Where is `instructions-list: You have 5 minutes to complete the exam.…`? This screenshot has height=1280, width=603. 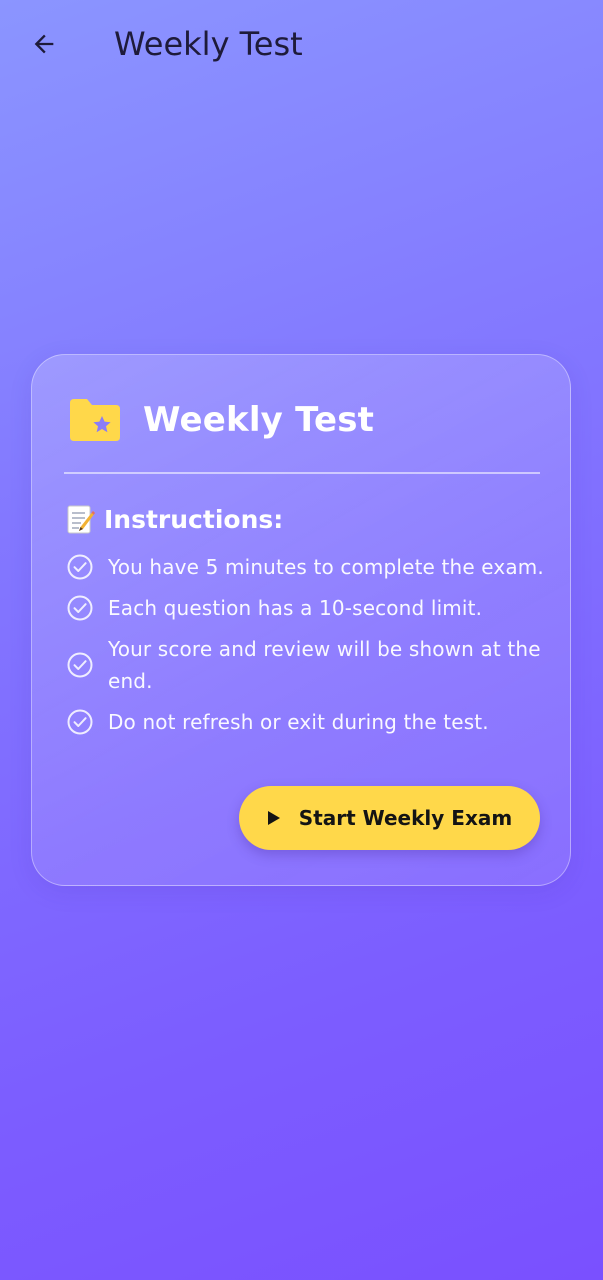 instructions-list: You have 5 minutes to complete the exam.… is located at coordinates (311, 649).